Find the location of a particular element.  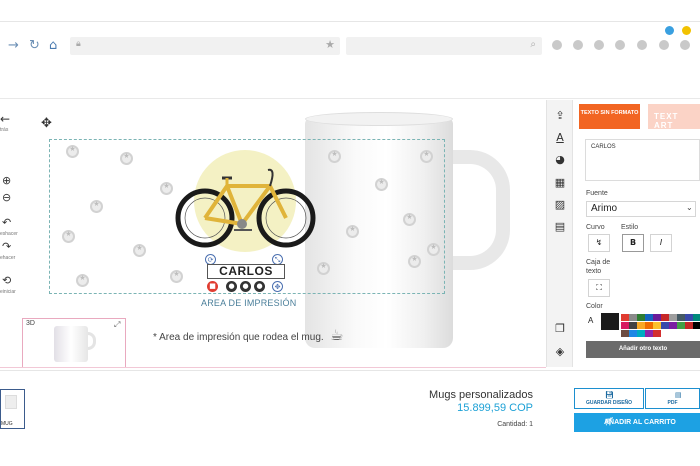

reset-icon: ⟲ is located at coordinates (6, 280).